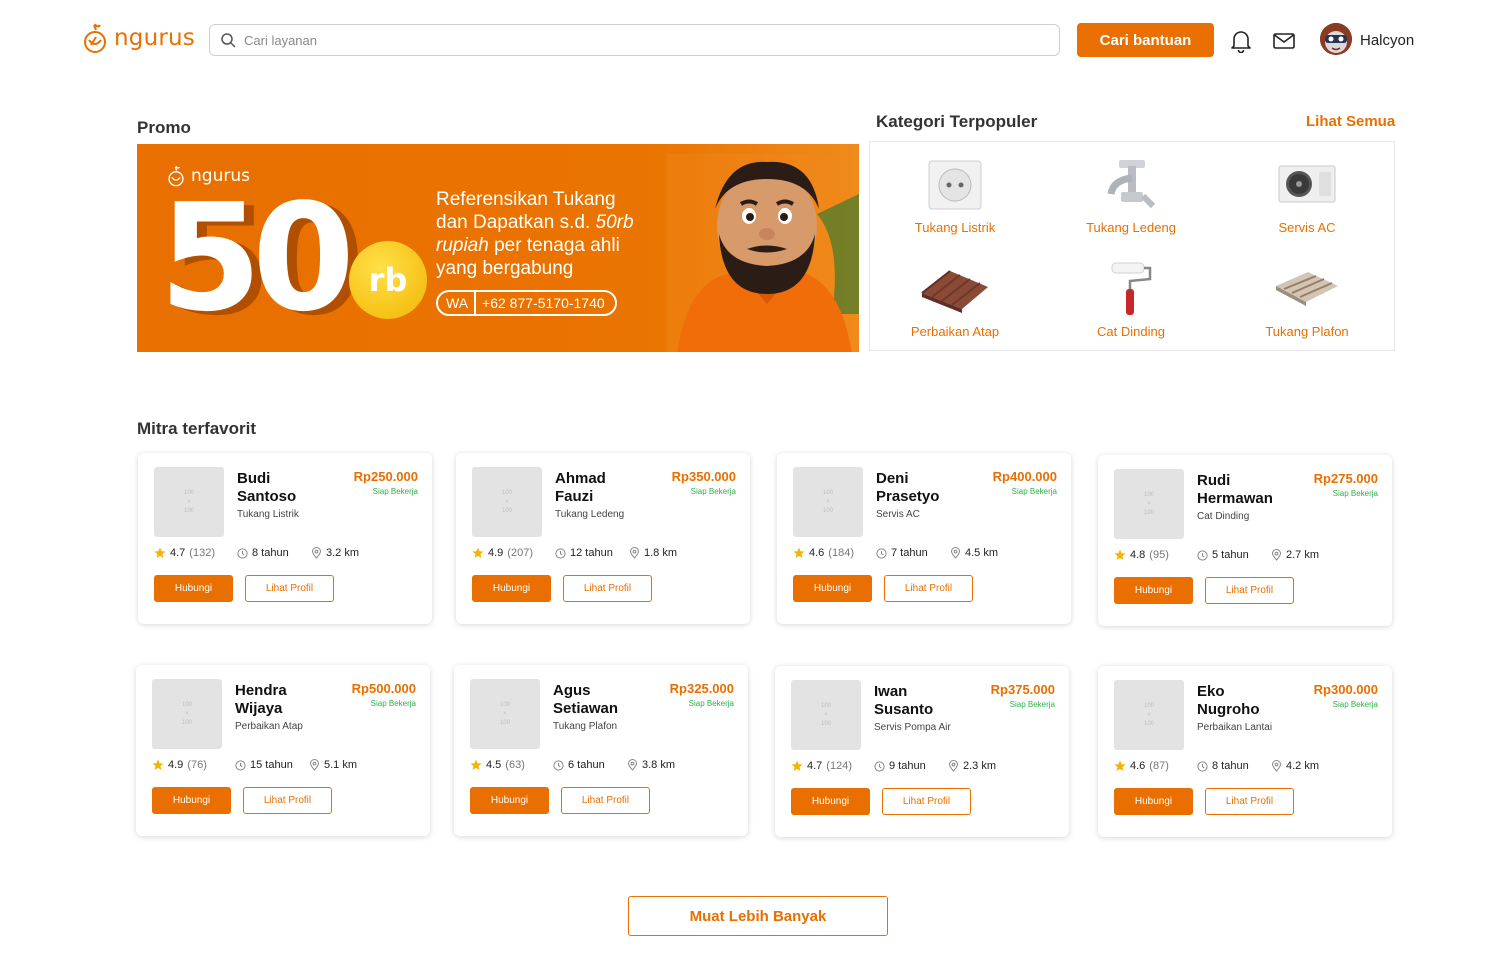 Image resolution: width=1502 pixels, height=966 pixels. What do you see at coordinates (261, 699) in the screenshot?
I see `partner-name: Hendra Wijaya` at bounding box center [261, 699].